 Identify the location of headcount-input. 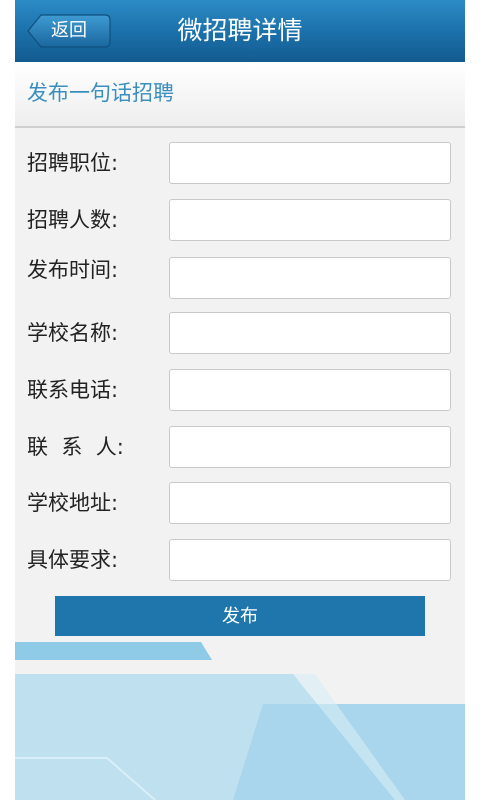
(310, 220).